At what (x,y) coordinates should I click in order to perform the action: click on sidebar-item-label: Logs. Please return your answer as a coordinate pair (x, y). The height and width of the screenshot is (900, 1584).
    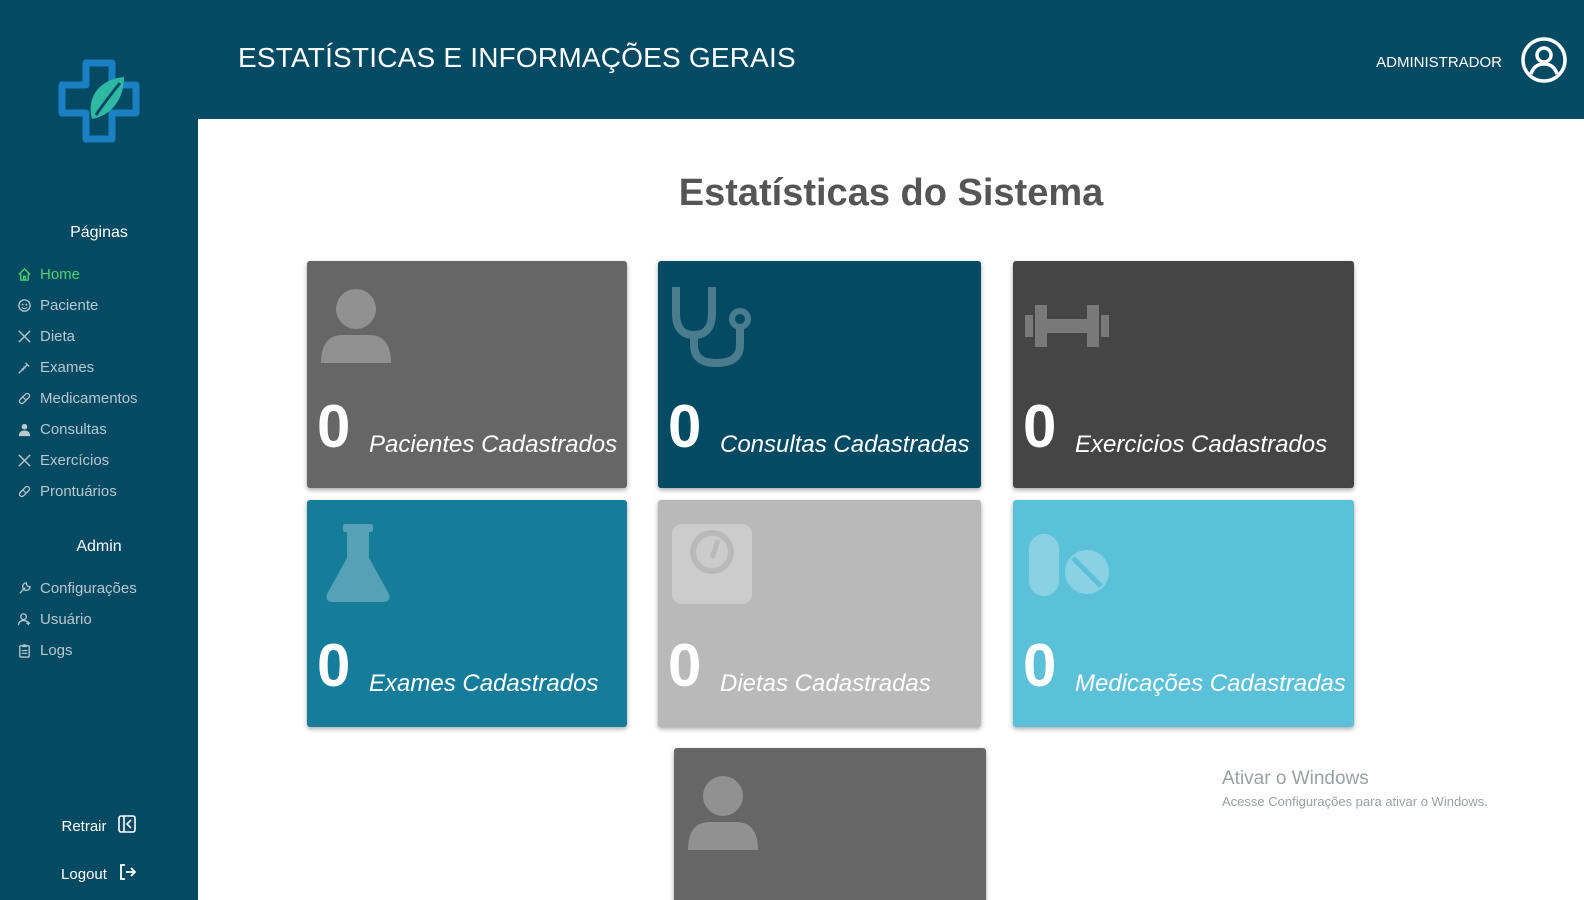
    Looking at the image, I should click on (56, 650).